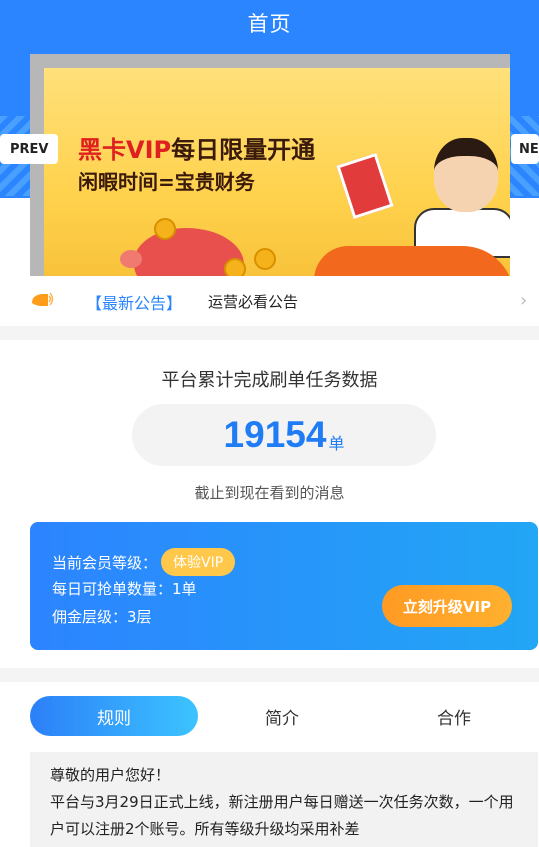 This screenshot has height=847, width=539. What do you see at coordinates (269, 380) in the screenshot?
I see `stats-caption: 平台累计完成刷单任务数据` at bounding box center [269, 380].